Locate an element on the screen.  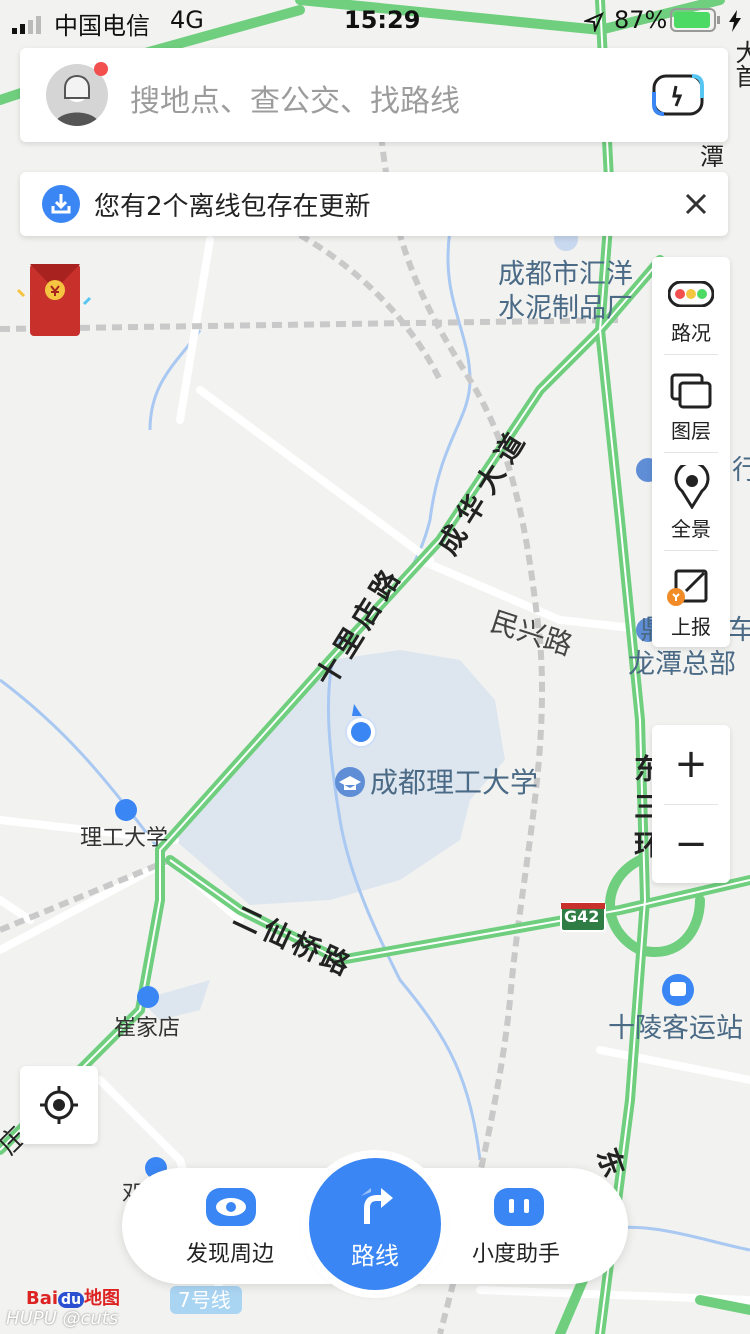
search-bar: 搜地点、查公交、找路线 is located at coordinates (374, 95).